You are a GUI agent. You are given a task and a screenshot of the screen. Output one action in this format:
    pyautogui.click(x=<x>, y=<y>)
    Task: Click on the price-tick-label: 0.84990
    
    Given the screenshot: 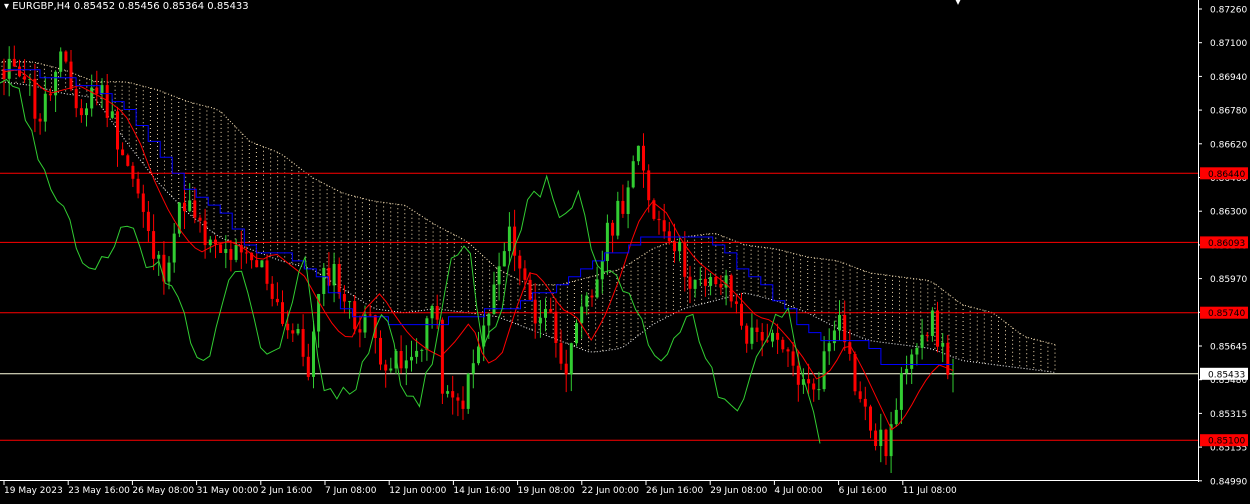 What is the action you would take?
    pyautogui.click(x=1228, y=482)
    